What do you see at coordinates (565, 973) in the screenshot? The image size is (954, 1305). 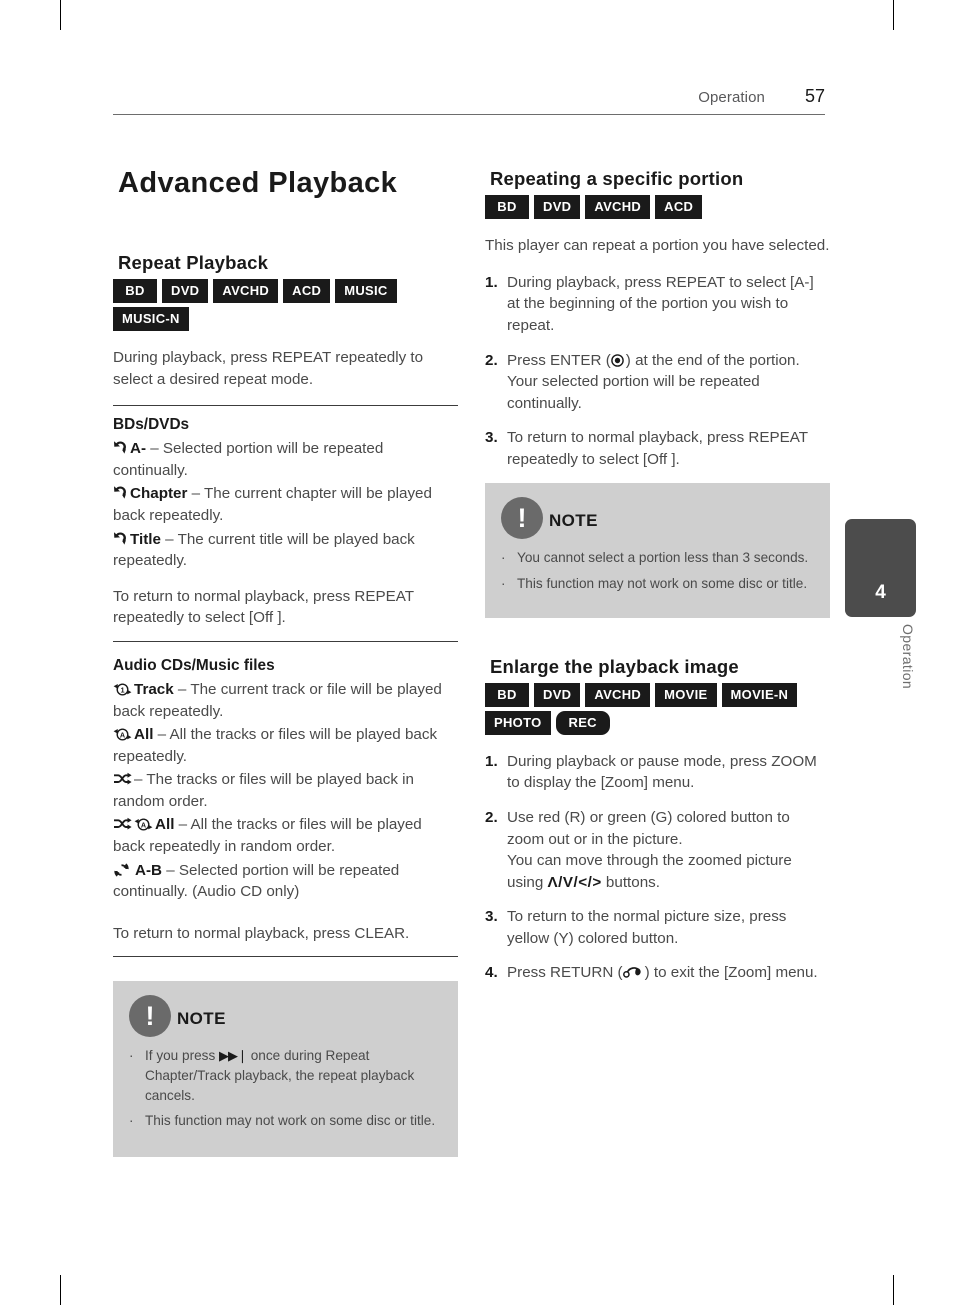 I see `step-text-pre: Press RETURN (` at bounding box center [565, 973].